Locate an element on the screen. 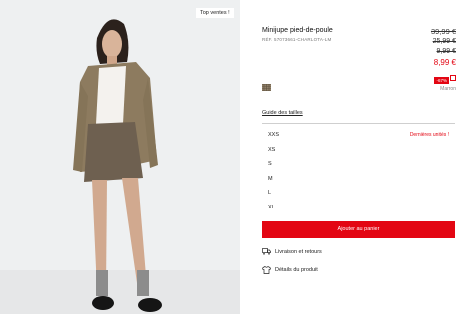 The image size is (475, 314). product-title: Minijupe pied-de-poule is located at coordinates (297, 30).